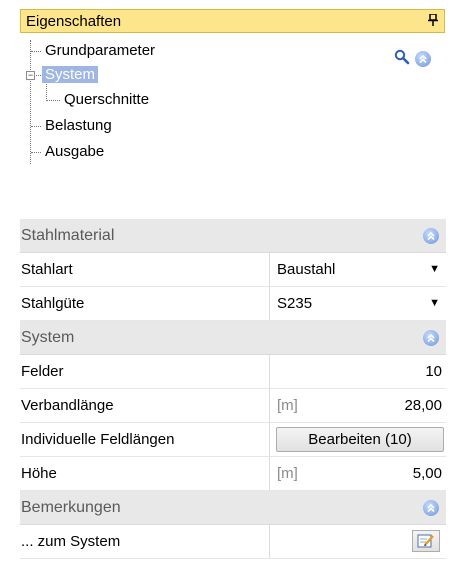 The height and width of the screenshot is (565, 457). Describe the element at coordinates (306, 269) in the screenshot. I see `select-value: Baustahl` at that location.